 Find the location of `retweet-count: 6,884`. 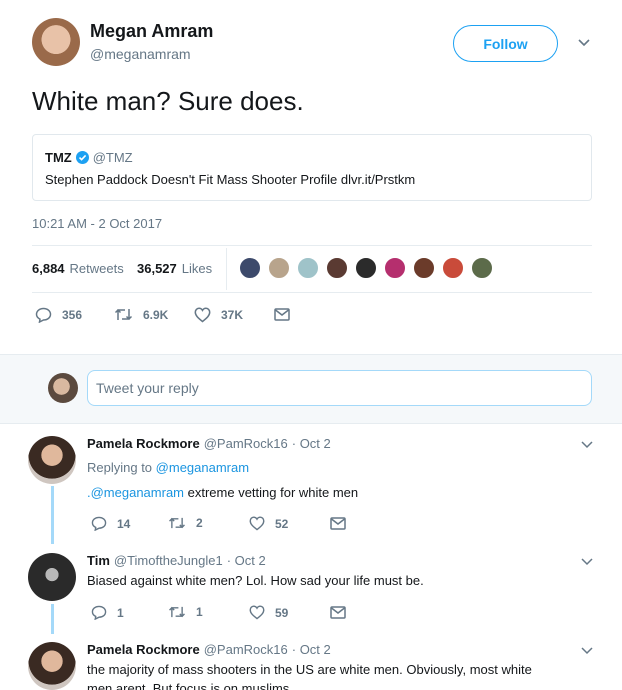

retweet-count: 6,884 is located at coordinates (48, 268).